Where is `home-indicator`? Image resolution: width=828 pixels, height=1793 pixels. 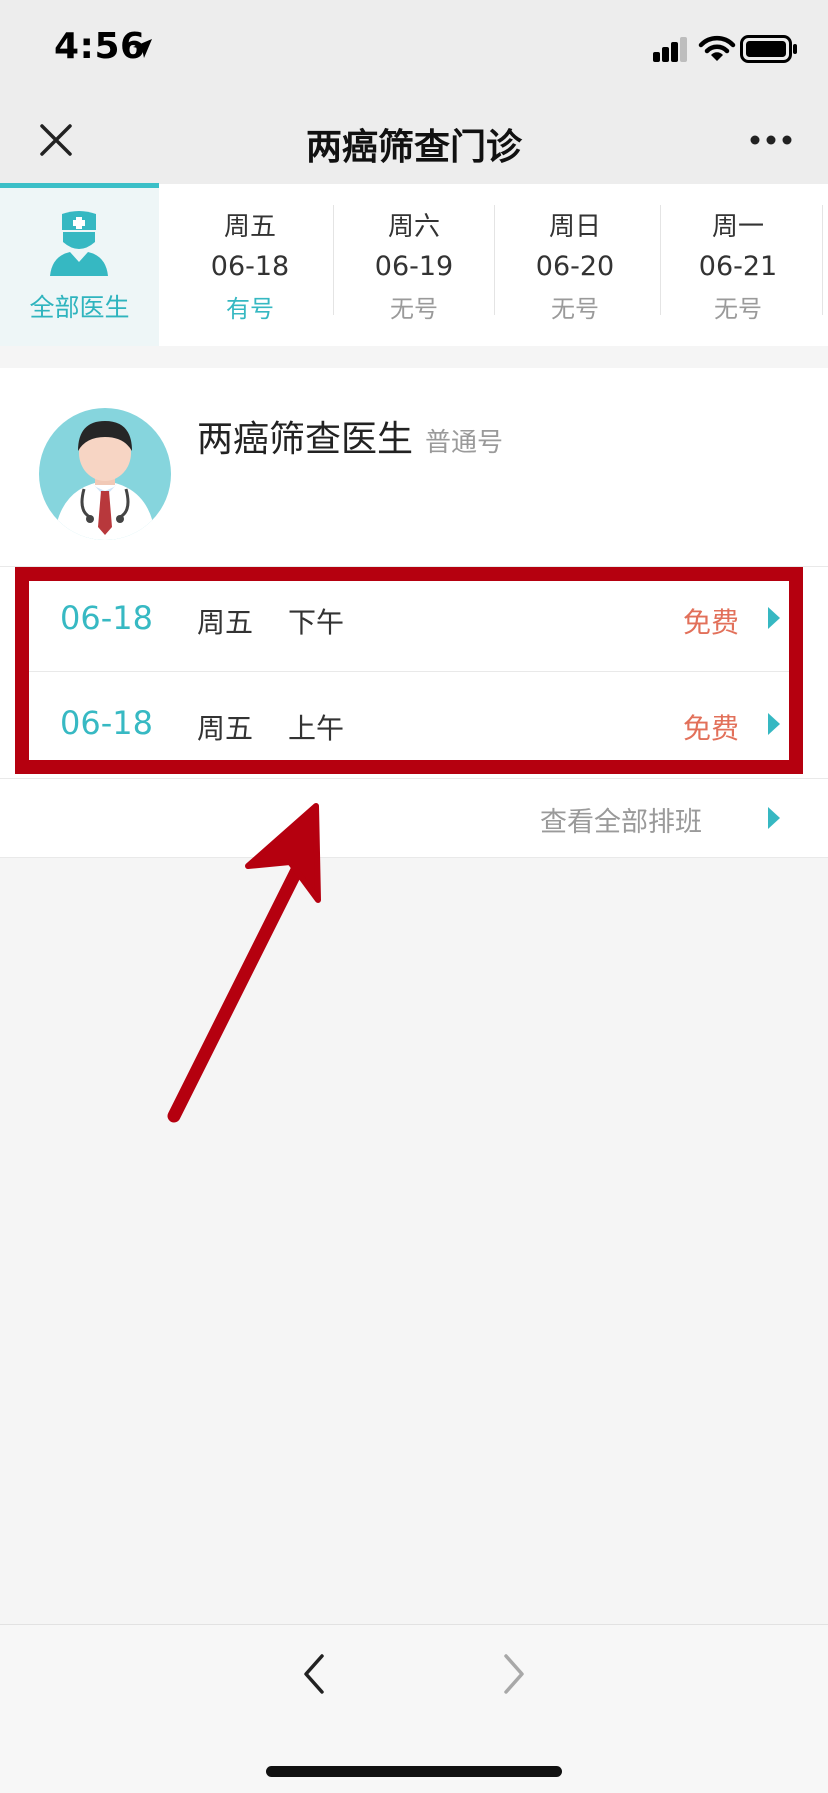
home-indicator is located at coordinates (414, 1771).